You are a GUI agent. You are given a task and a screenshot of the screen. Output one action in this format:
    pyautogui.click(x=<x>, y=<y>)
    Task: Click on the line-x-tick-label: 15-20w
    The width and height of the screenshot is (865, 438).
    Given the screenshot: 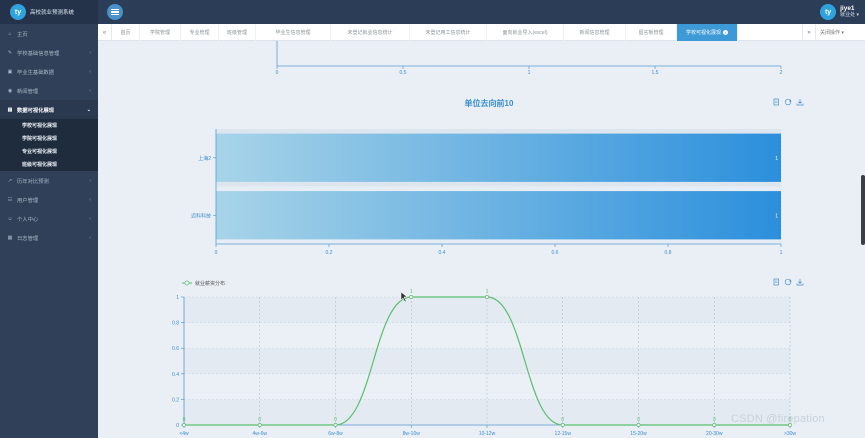 What is the action you would take?
    pyautogui.click(x=638, y=434)
    